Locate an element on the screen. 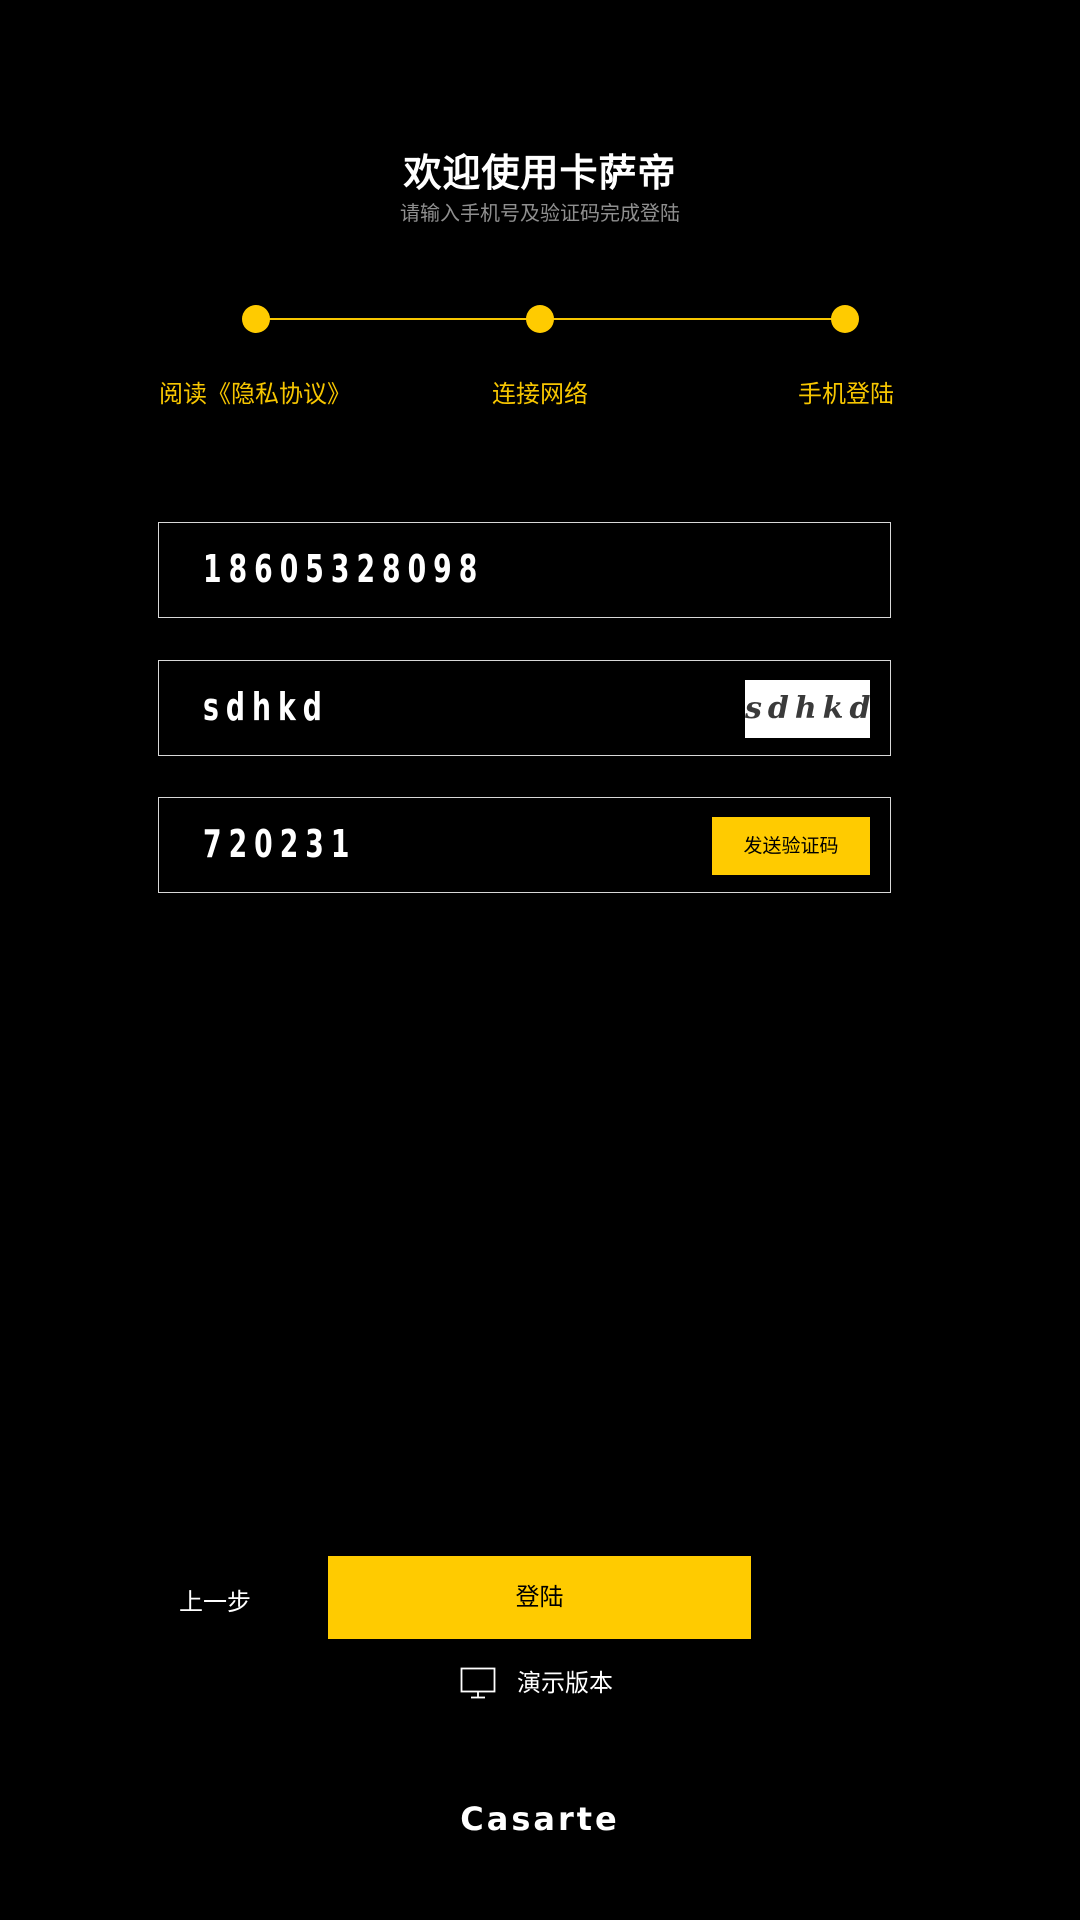 The height and width of the screenshot is (1920, 1080). page-subtitle: 请输入手机号及验证码完成登陆 is located at coordinates (540, 213).